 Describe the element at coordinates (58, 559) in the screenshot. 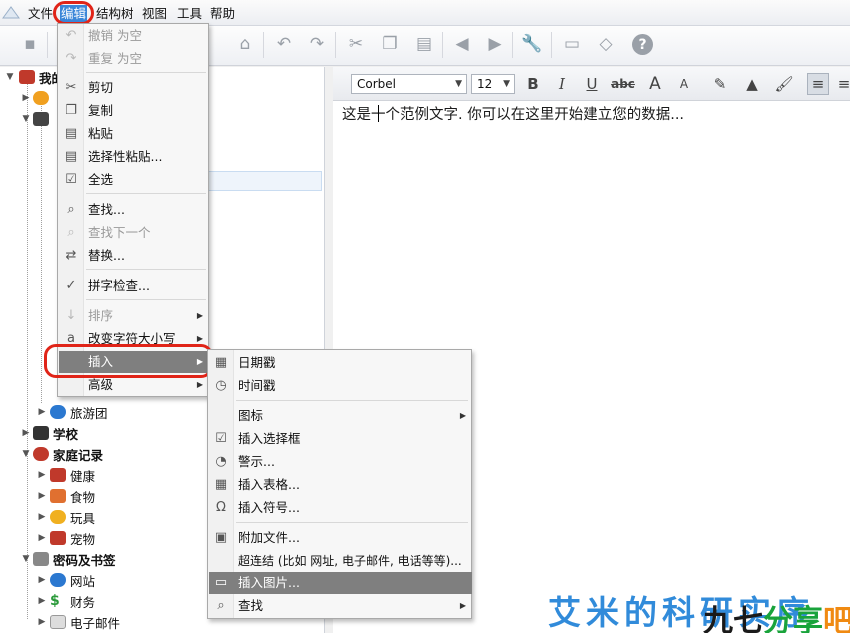

I see `tree-row-passwords: ▼ 密码及书签` at that location.